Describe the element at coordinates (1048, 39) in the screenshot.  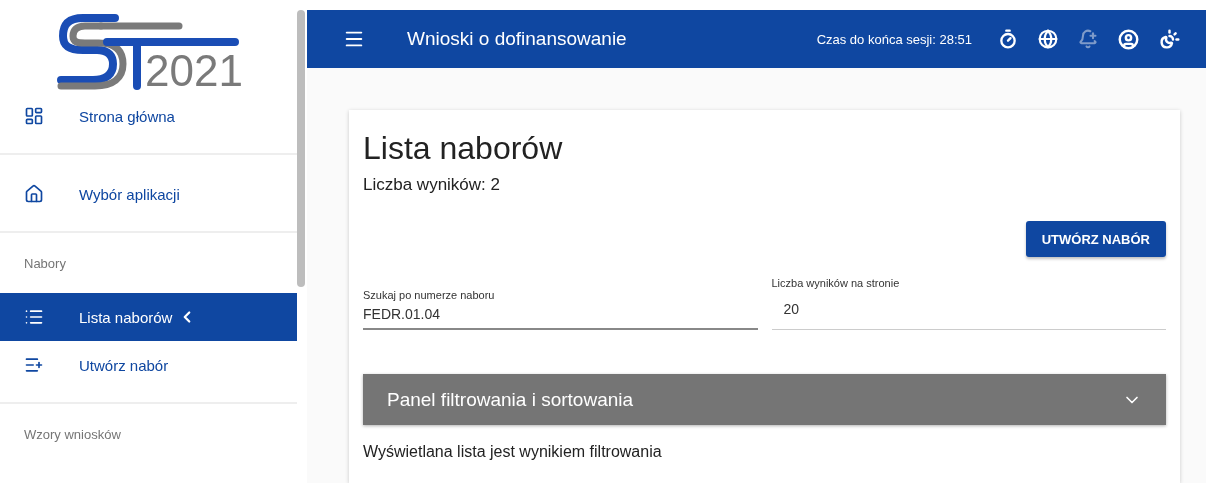
I see `globe-icon` at that location.